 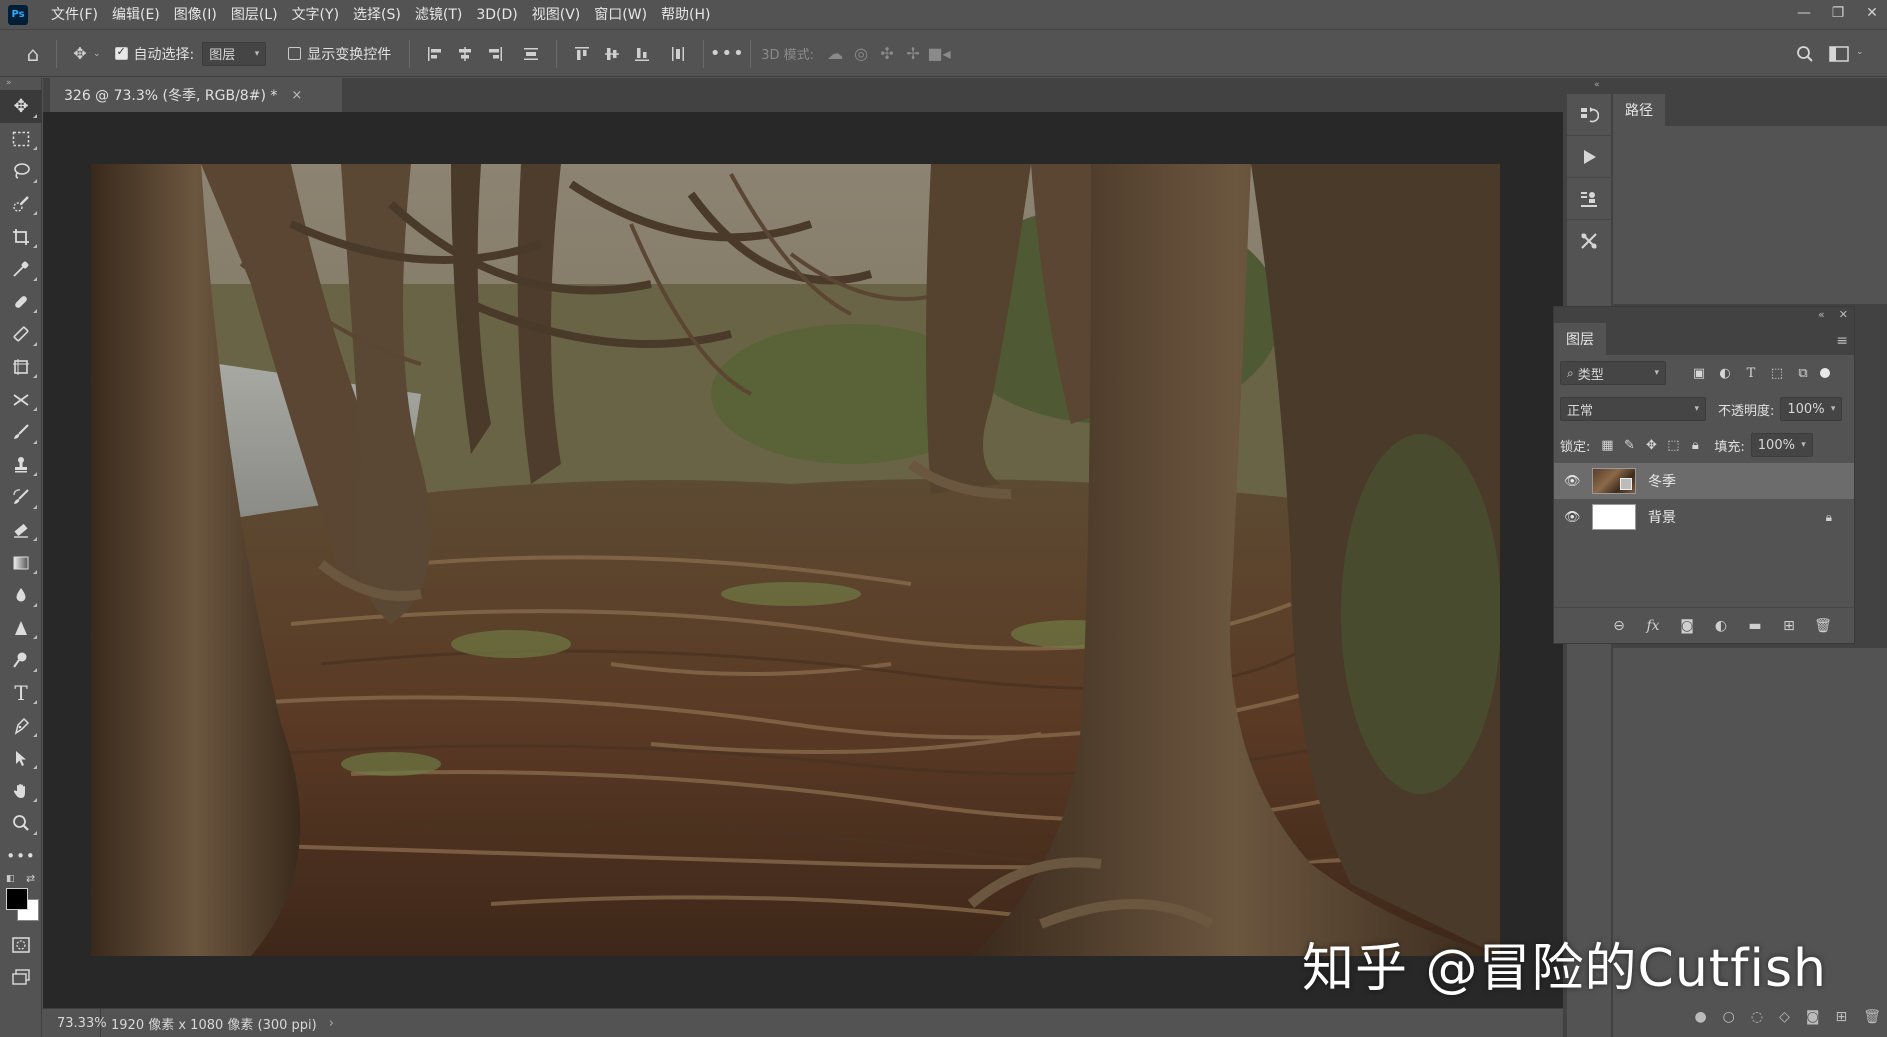 I want to click on menu-3d: 3D(D), so click(x=496, y=15).